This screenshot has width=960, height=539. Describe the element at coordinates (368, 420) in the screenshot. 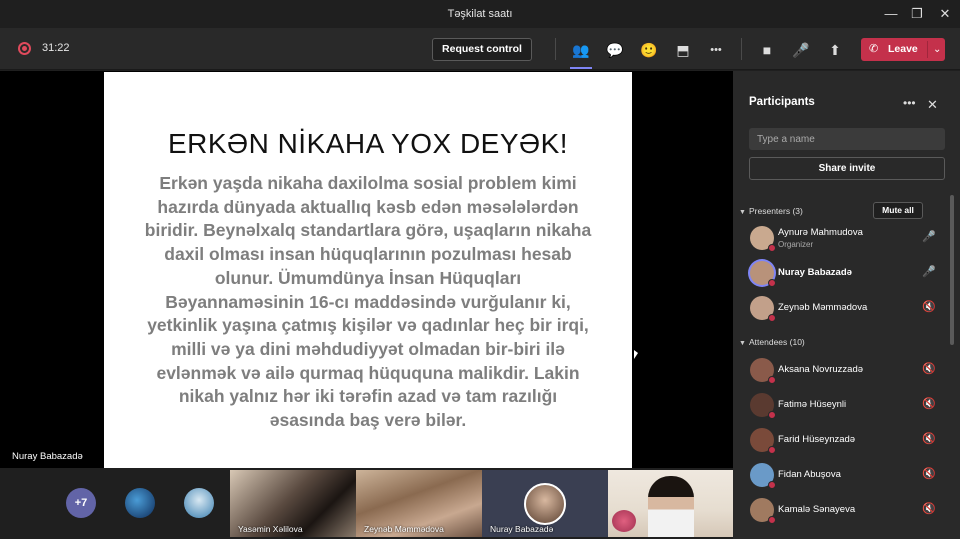

I see `slide-line: əsasında baş verə bilər.` at that location.